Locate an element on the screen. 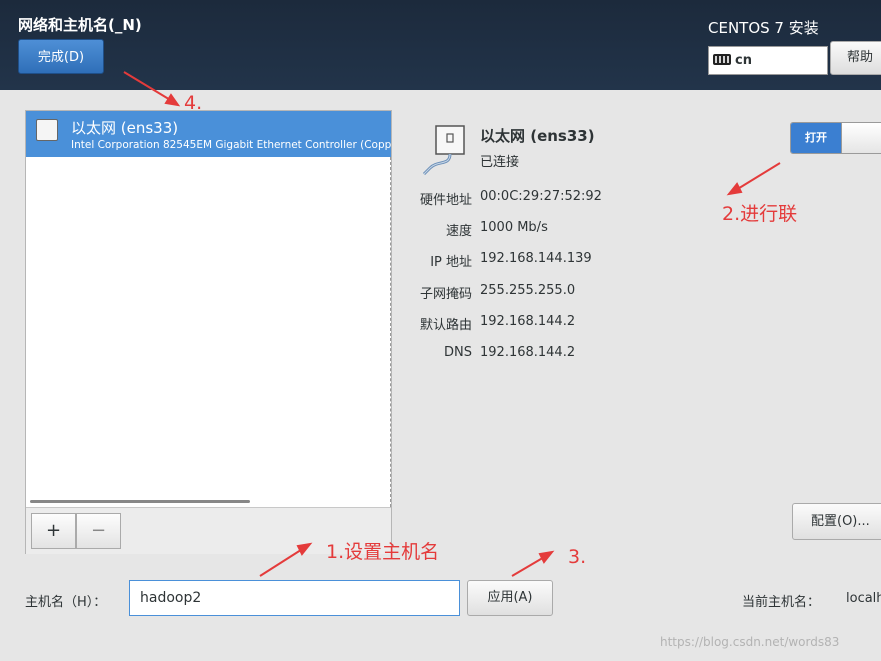  keyboard-layout-indicator: cn is located at coordinates (768, 60).